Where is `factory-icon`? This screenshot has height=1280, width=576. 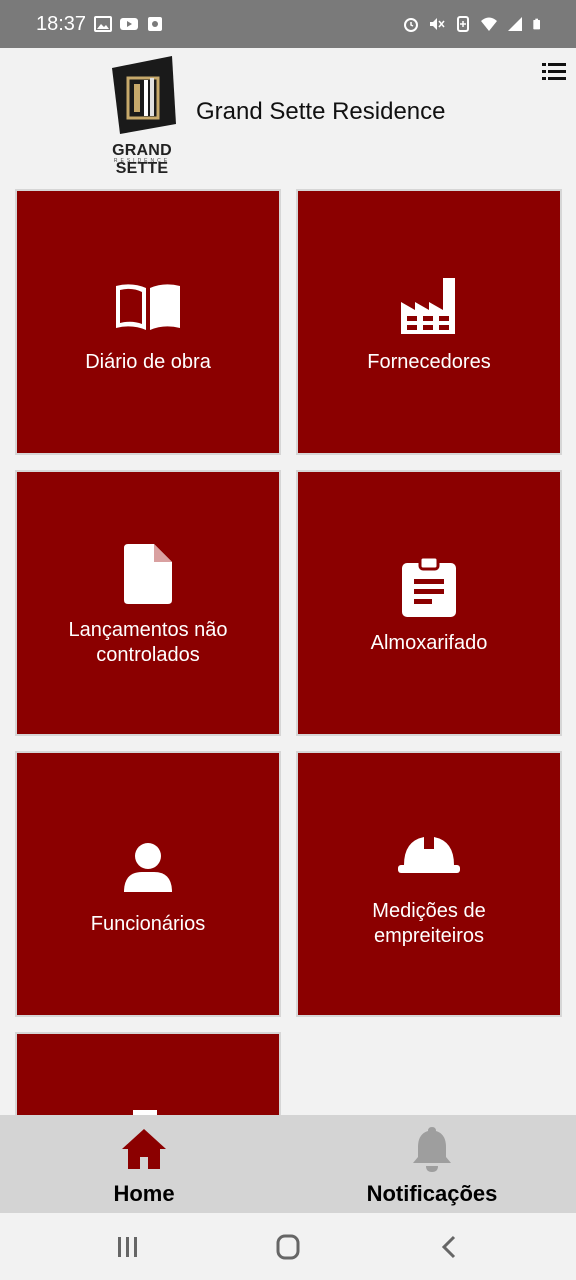 factory-icon is located at coordinates (429, 306).